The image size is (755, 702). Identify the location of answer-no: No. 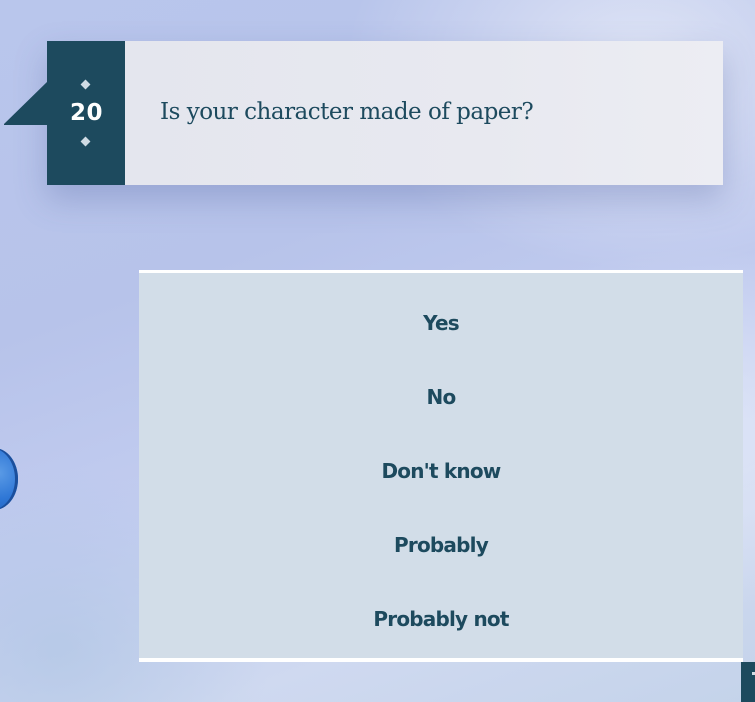
(441, 414).